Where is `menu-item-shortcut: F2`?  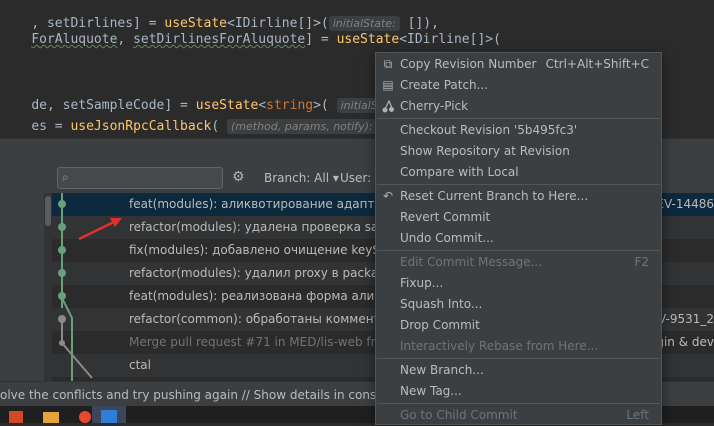 menu-item-shortcut: F2 is located at coordinates (641, 262).